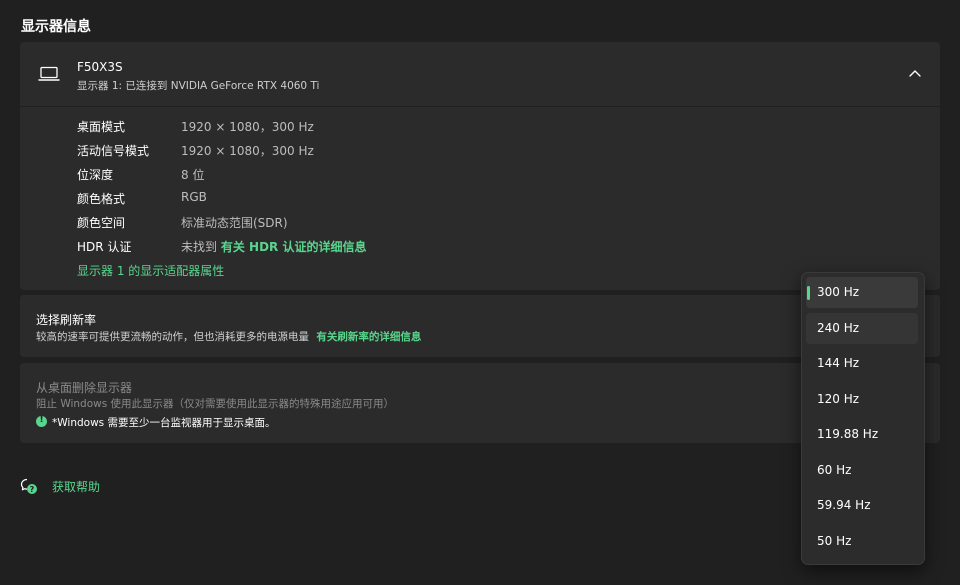 The height and width of the screenshot is (585, 960). I want to click on laptop-icon, so click(49, 73).